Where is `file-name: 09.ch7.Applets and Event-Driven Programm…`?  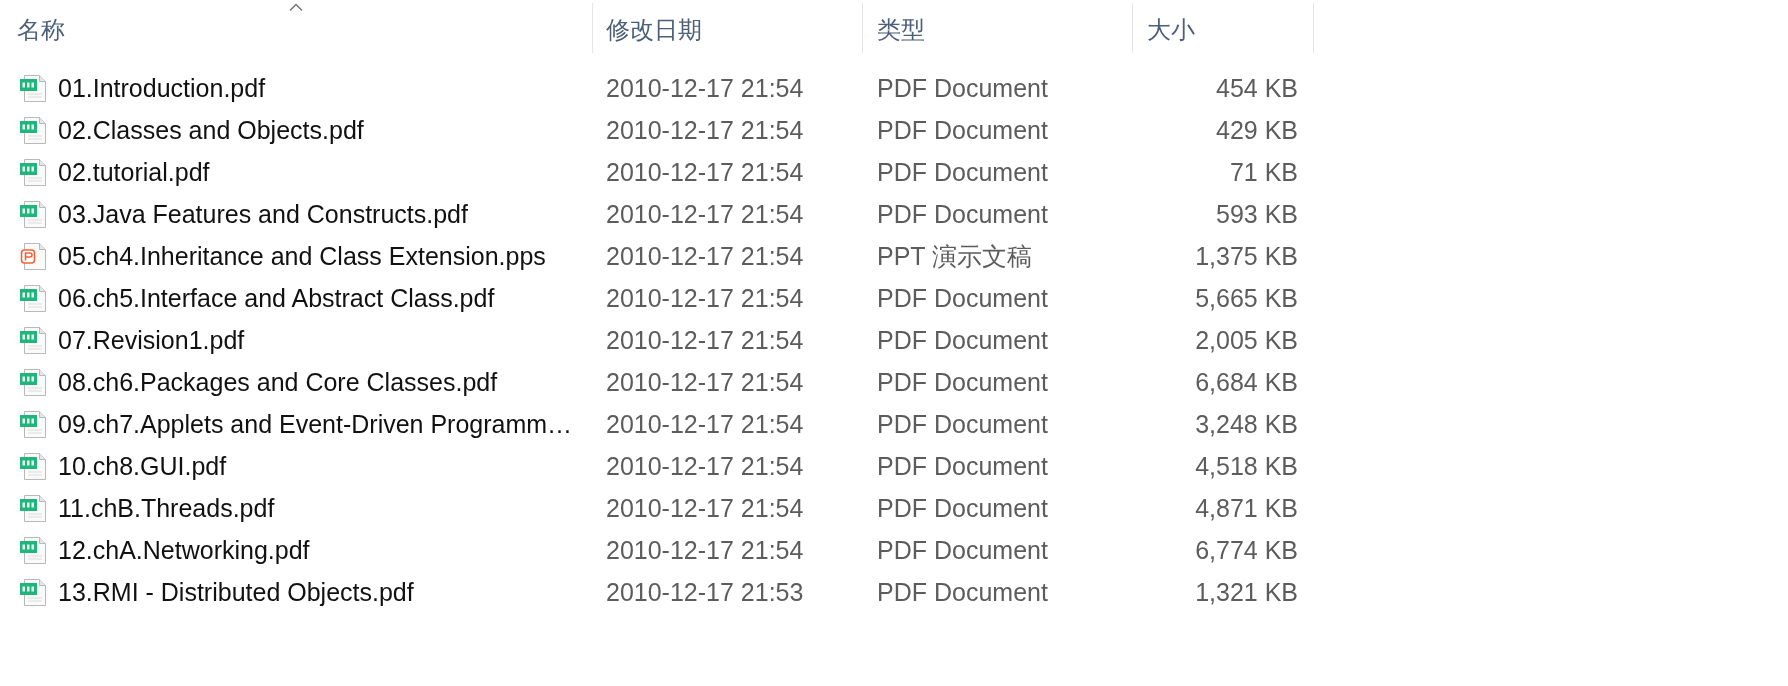 file-name: 09.ch7.Applets and Event-Driven Programm… is located at coordinates (315, 424).